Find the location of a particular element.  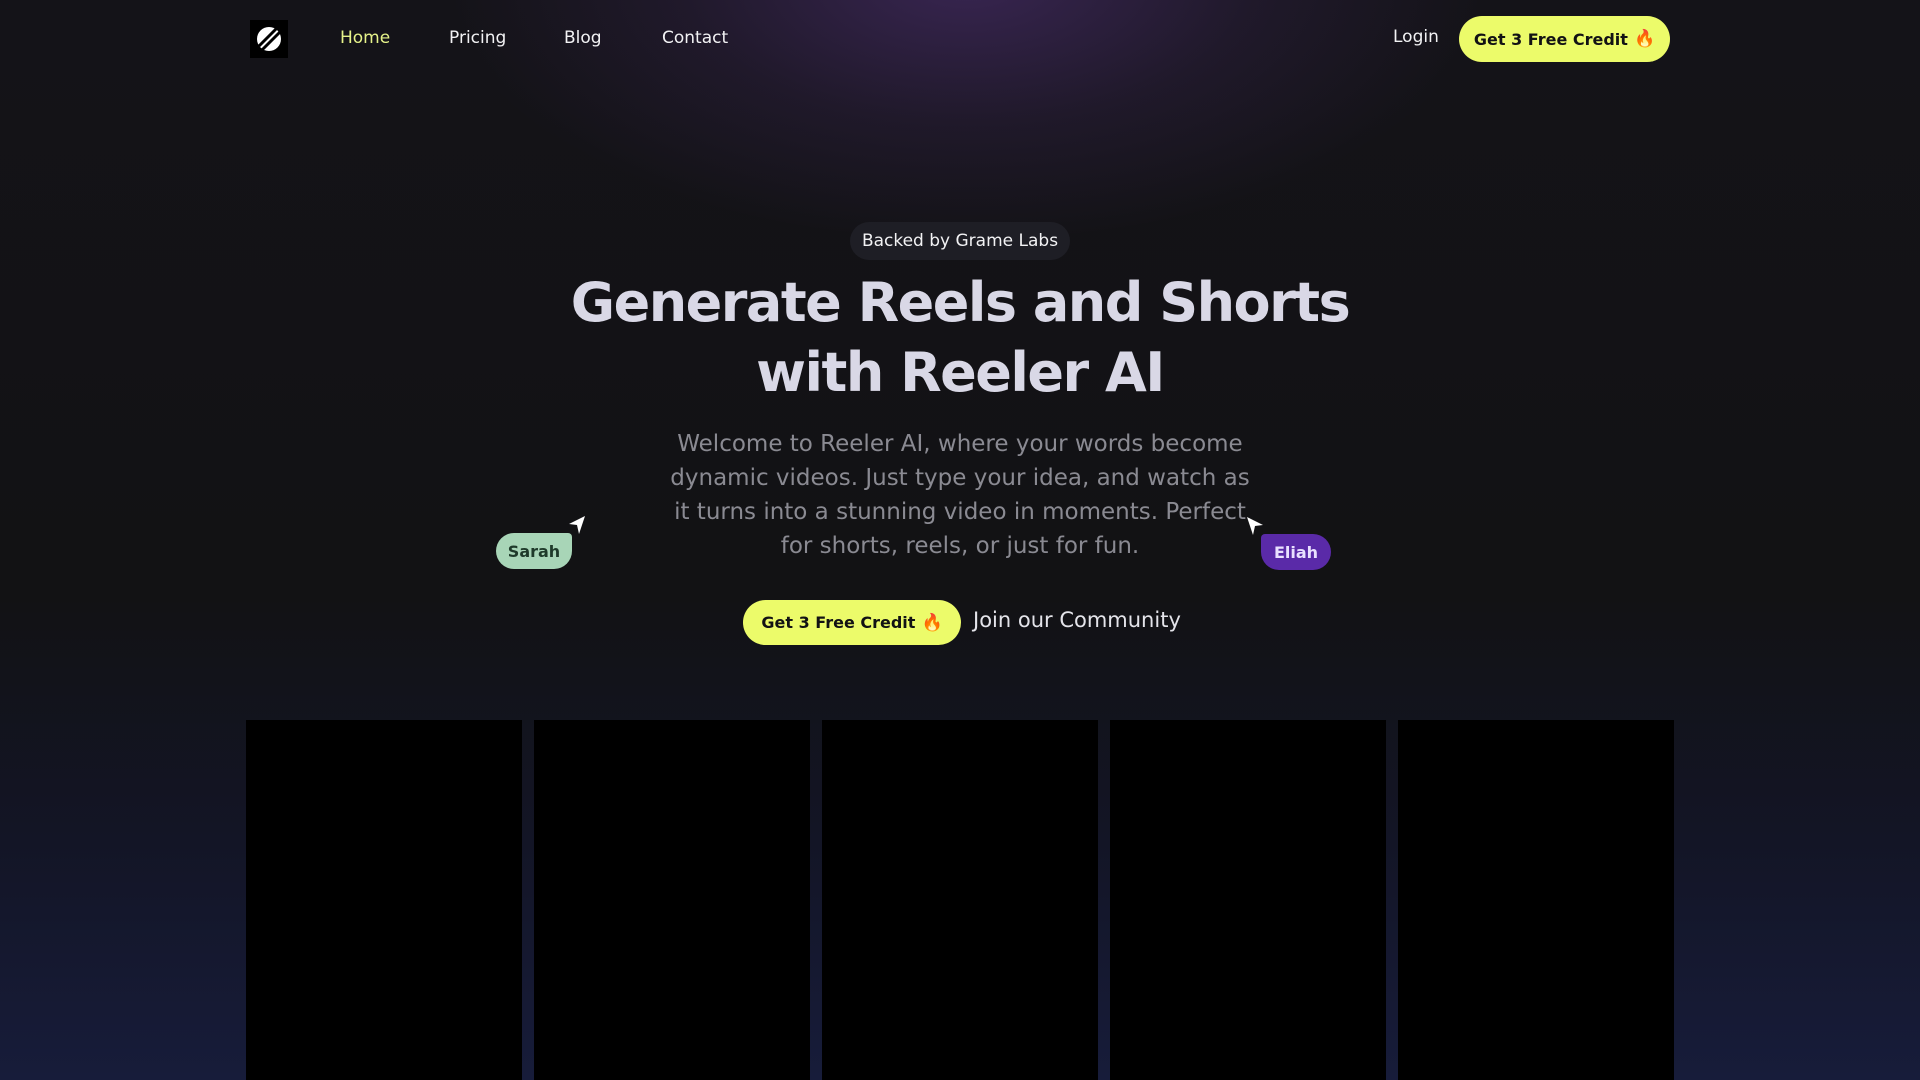

cursor-tag-eliah: Eliah is located at coordinates (1296, 552).